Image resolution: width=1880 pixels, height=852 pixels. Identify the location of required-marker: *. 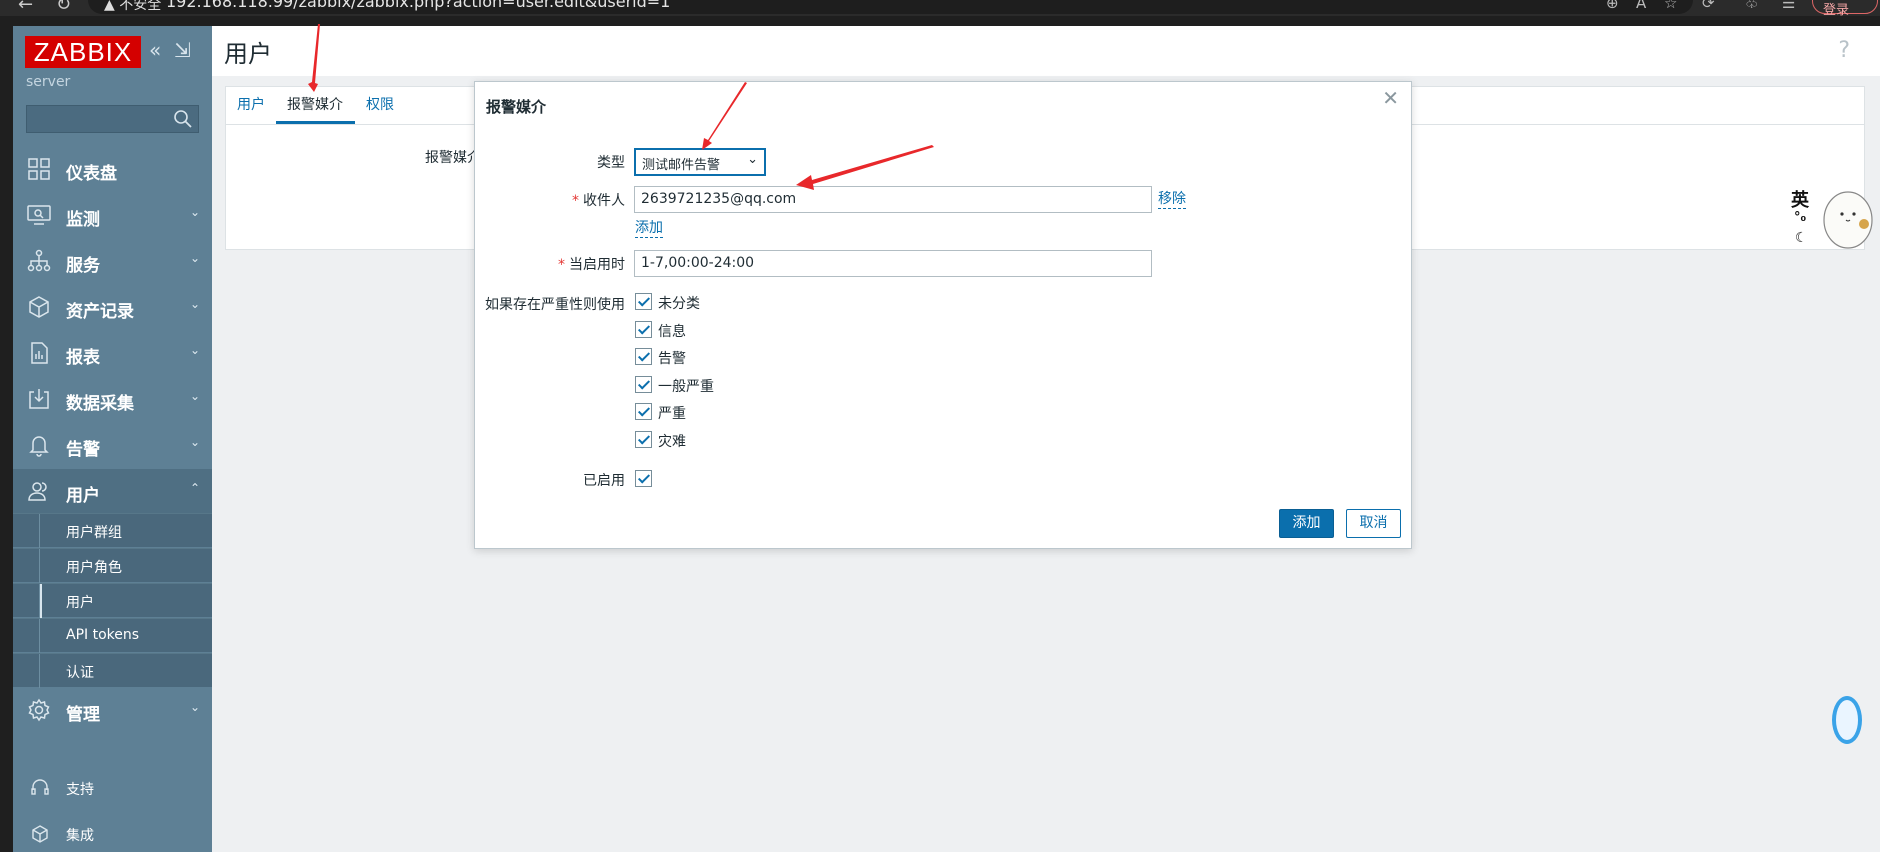
(575, 201).